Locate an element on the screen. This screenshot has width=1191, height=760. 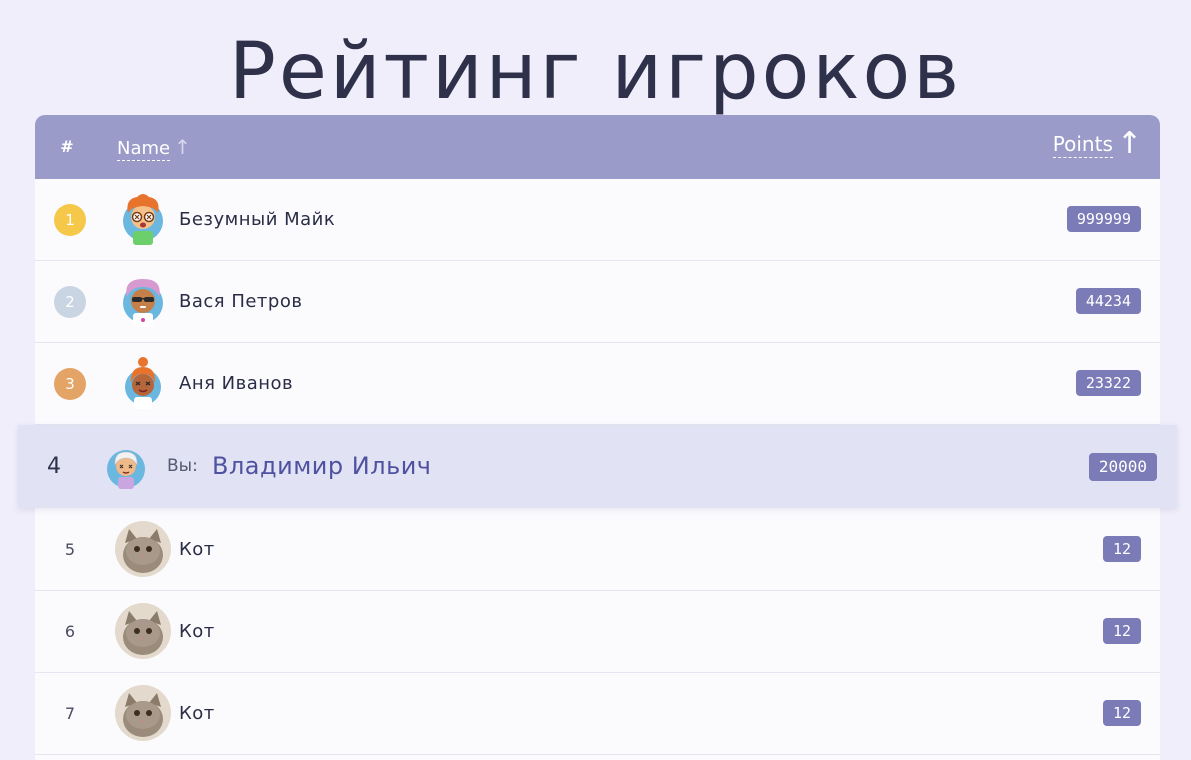
rank-column-header: # is located at coordinates (67, 146).